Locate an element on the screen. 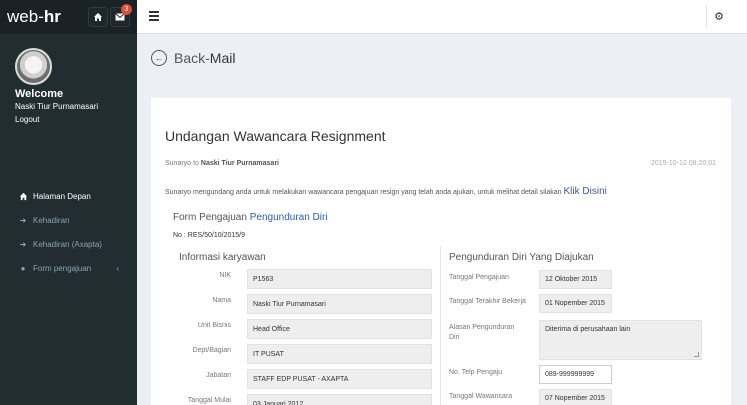  brand-logo: web-hr is located at coordinates (34, 17).